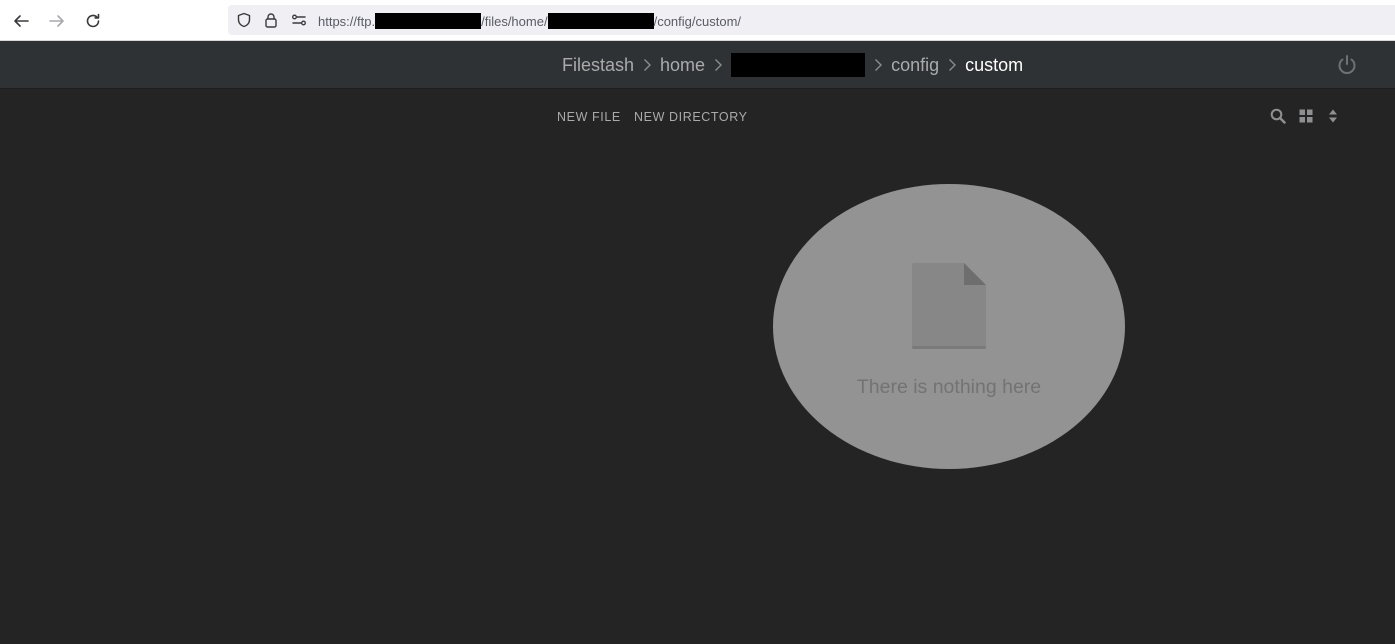 The width and height of the screenshot is (1395, 644). Describe the element at coordinates (915, 65) in the screenshot. I see `breadcrumb-config: config` at that location.